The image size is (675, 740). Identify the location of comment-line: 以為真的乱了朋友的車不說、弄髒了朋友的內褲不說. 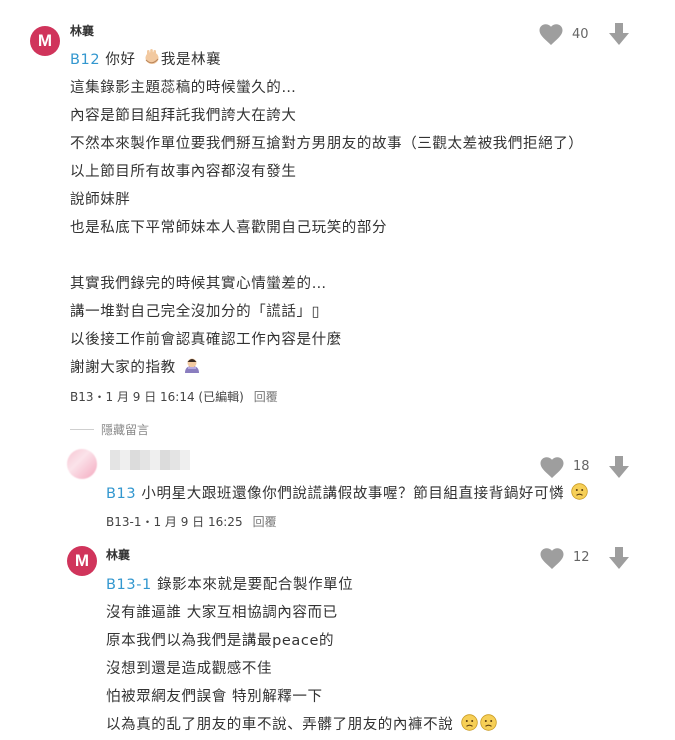
(301, 724).